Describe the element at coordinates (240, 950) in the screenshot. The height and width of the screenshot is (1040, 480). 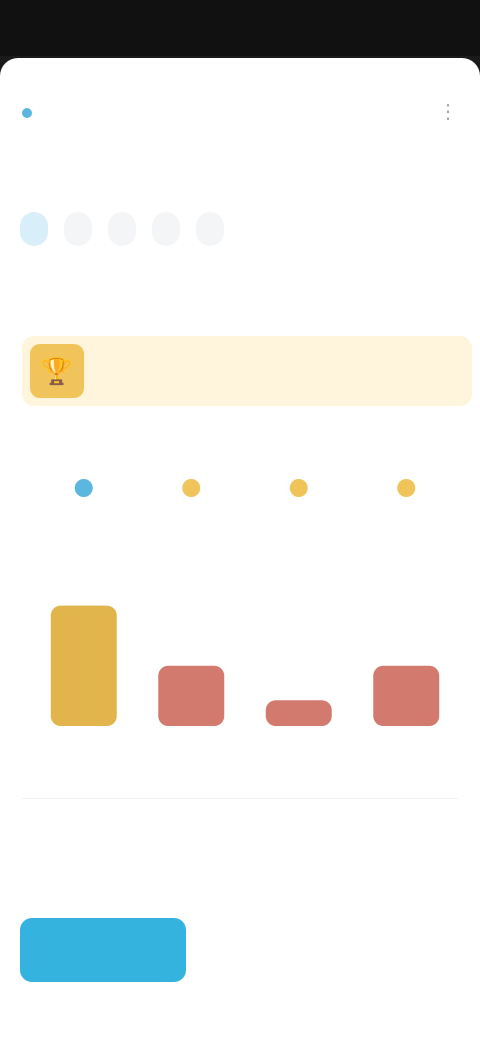
I see `bottom-options` at that location.